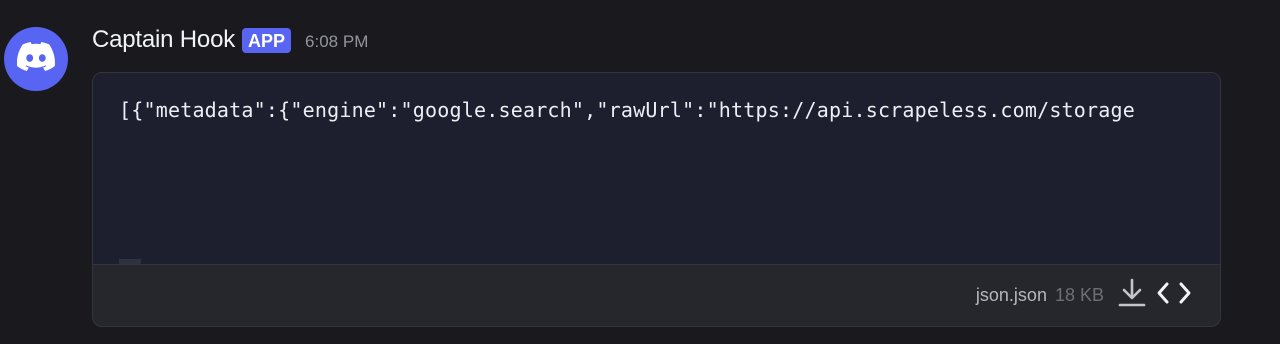 The image size is (1280, 344). I want to click on timestamp: 6:08 PM, so click(337, 41).